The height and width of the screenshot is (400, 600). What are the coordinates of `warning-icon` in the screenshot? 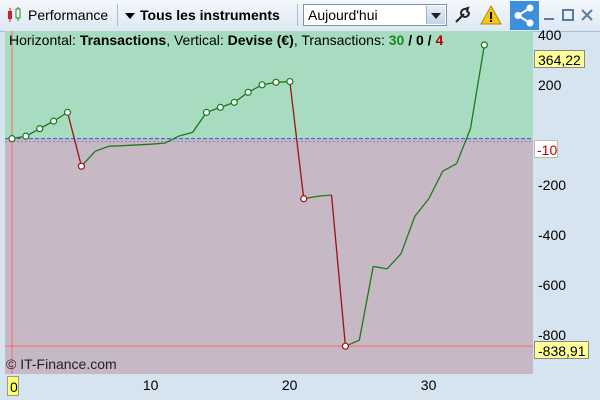 It's located at (491, 15).